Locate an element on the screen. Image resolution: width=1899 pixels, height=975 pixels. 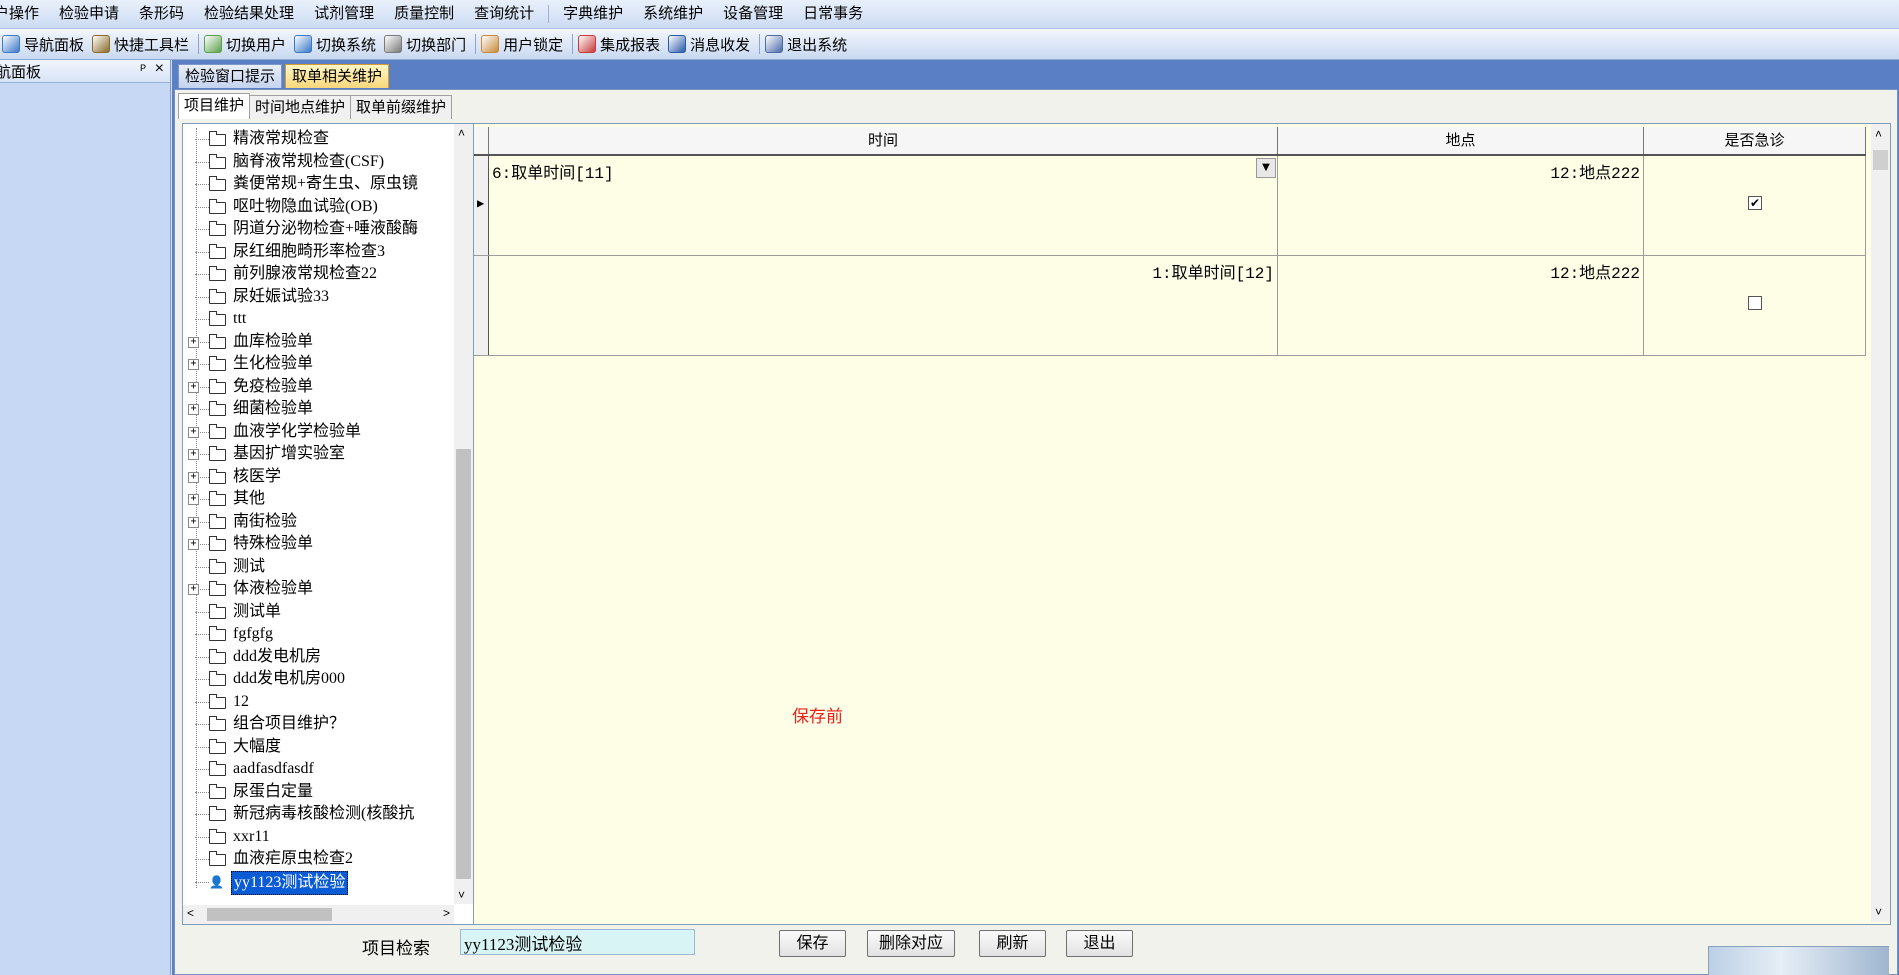
inner-tab: 取单前缀维护 is located at coordinates (401, 107).